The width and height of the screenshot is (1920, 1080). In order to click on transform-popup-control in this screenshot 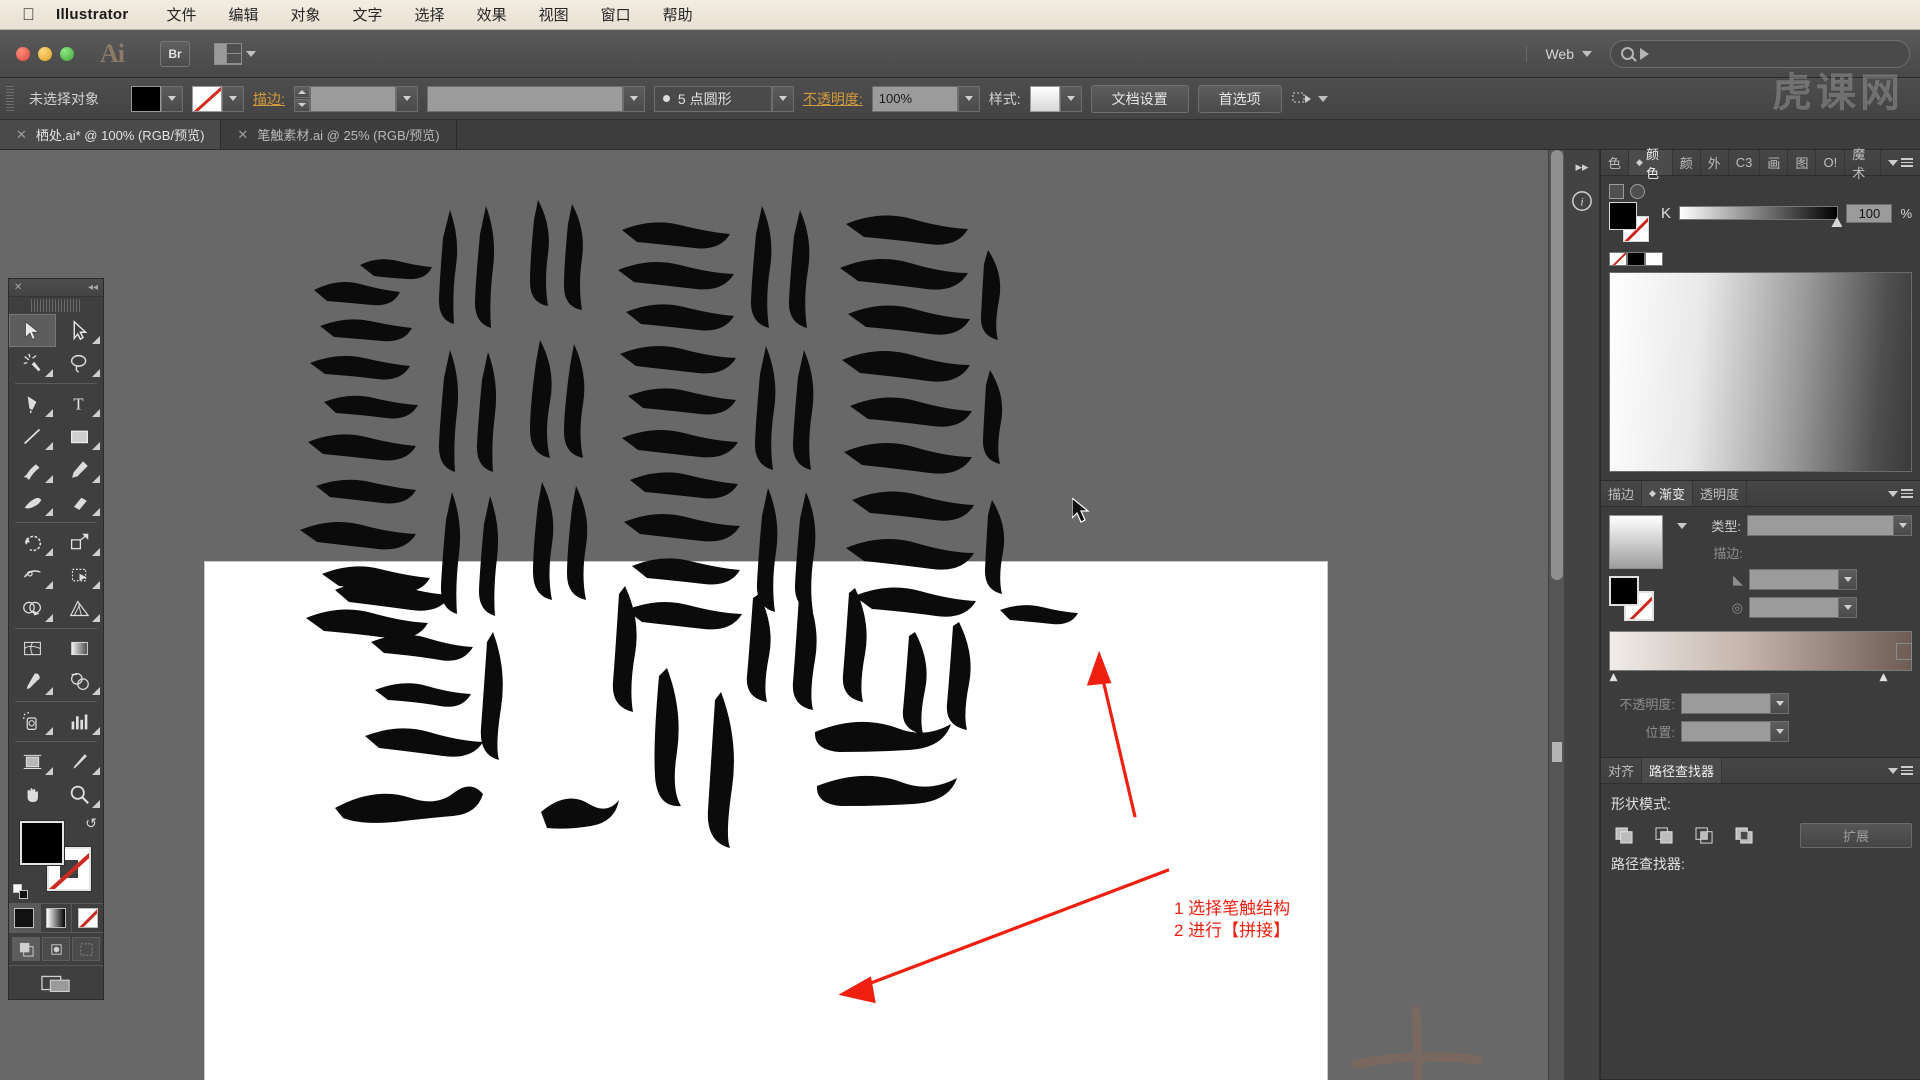, I will do `click(1309, 99)`.